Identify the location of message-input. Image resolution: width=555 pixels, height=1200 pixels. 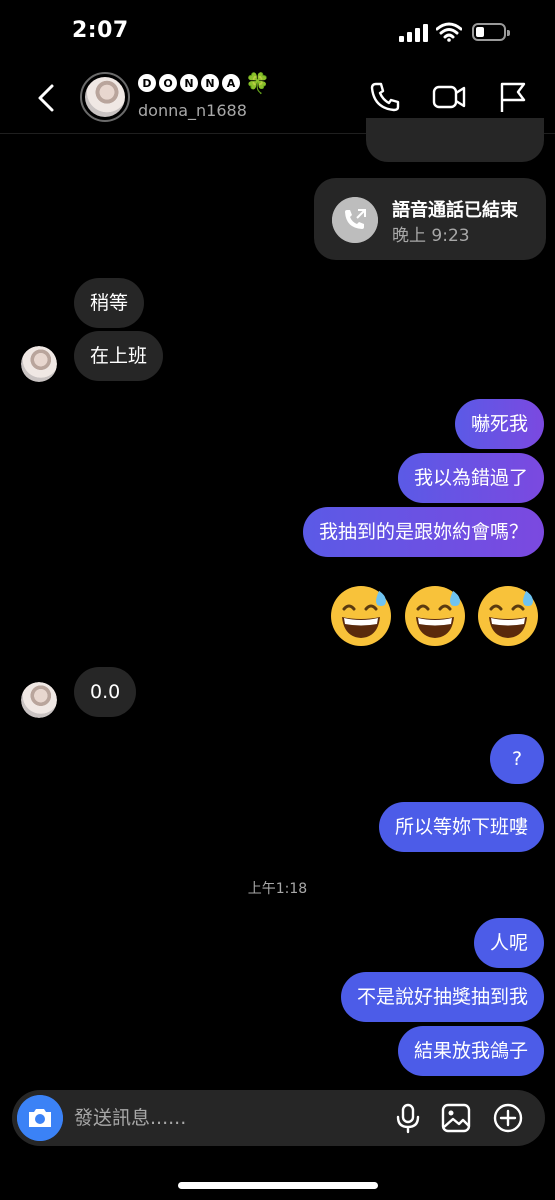
(224, 1118).